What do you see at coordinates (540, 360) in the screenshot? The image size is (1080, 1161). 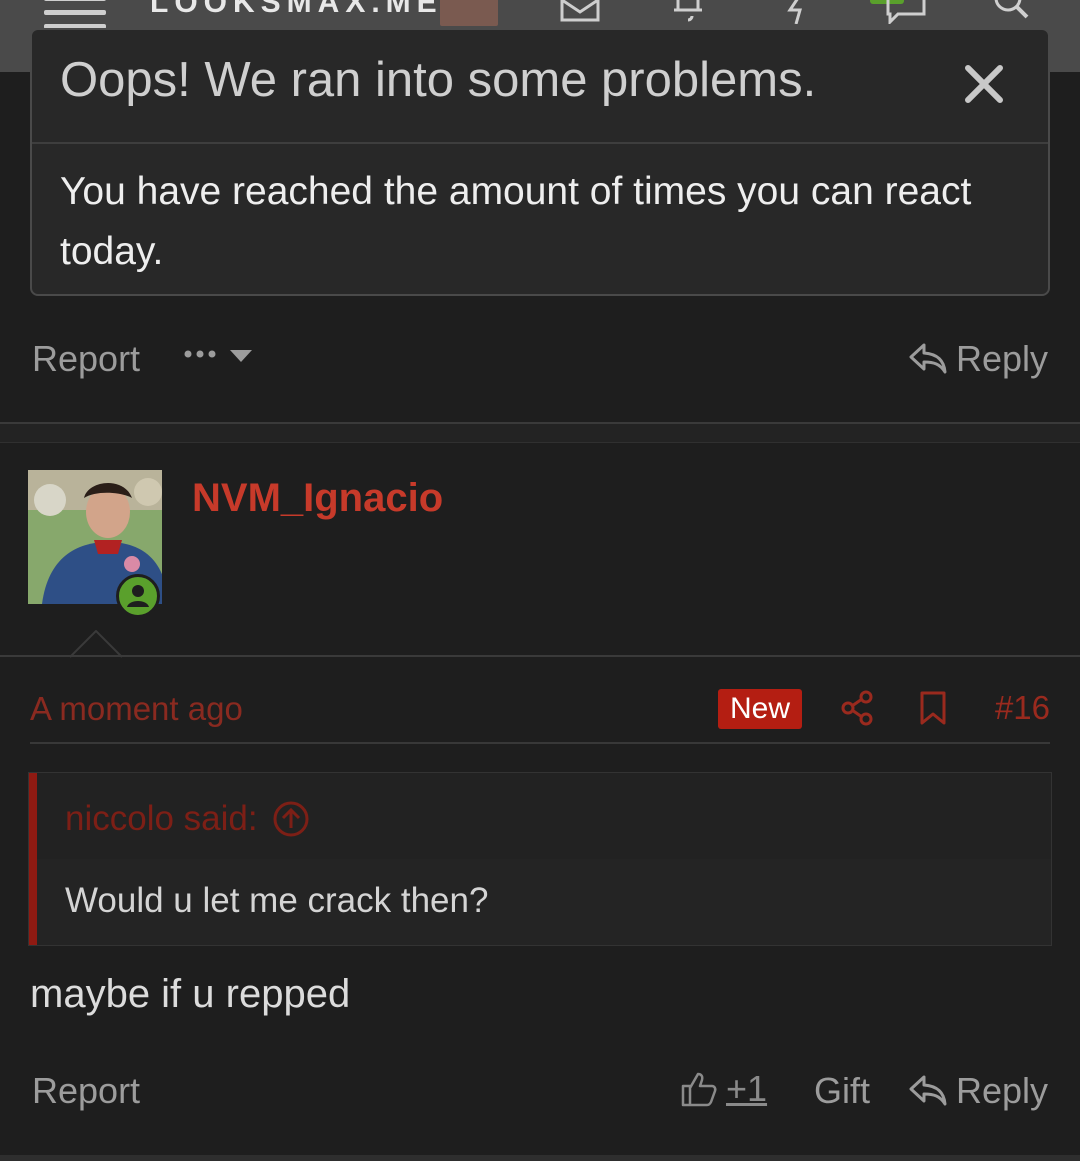 I see `previous-post-actions: Report Reply` at bounding box center [540, 360].